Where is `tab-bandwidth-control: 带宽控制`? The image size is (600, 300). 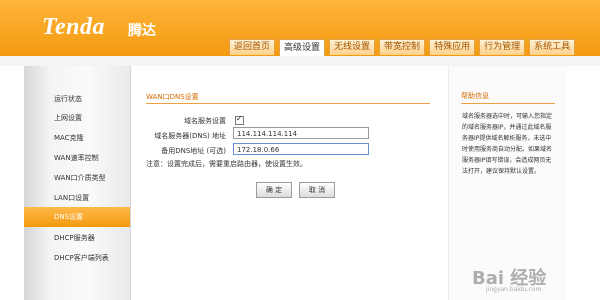
tab-bandwidth-control: 带宽控制 is located at coordinates (402, 47).